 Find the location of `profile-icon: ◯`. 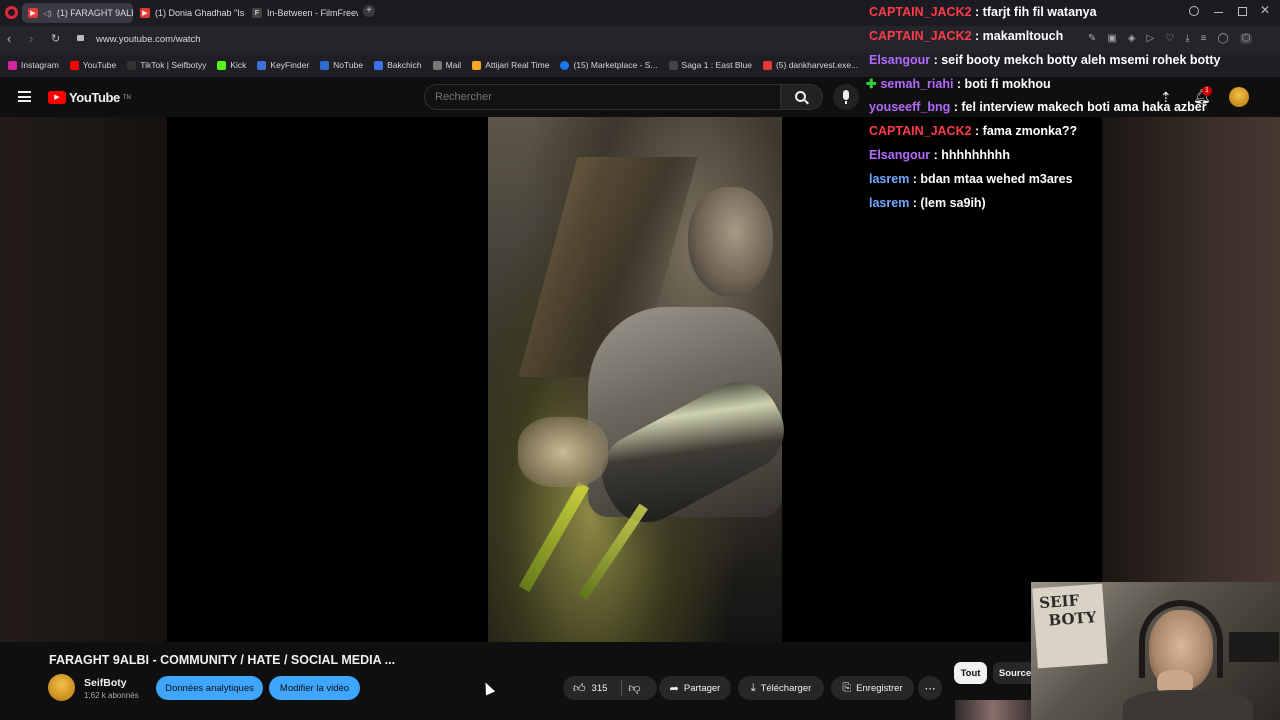

profile-icon: ◯ is located at coordinates (1222, 38).